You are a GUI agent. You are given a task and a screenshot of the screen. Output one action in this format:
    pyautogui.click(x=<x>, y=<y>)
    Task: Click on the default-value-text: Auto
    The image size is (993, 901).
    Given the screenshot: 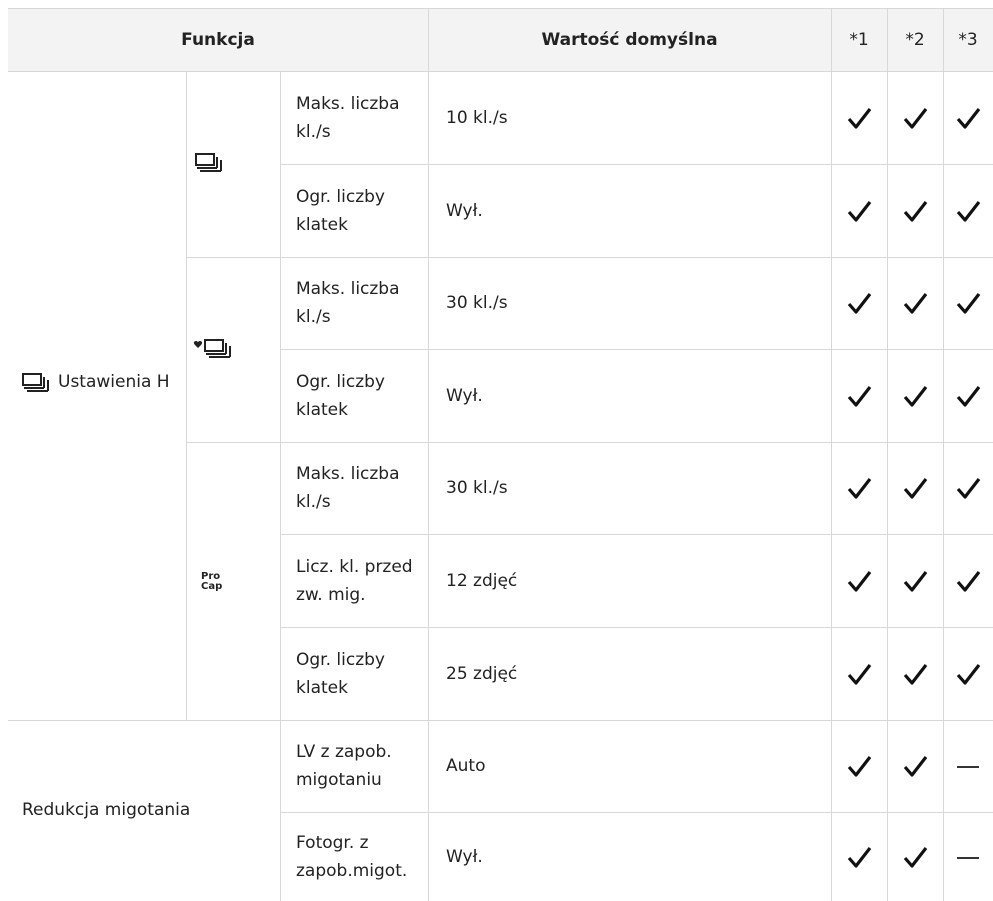 What is the action you would take?
    pyautogui.click(x=466, y=766)
    